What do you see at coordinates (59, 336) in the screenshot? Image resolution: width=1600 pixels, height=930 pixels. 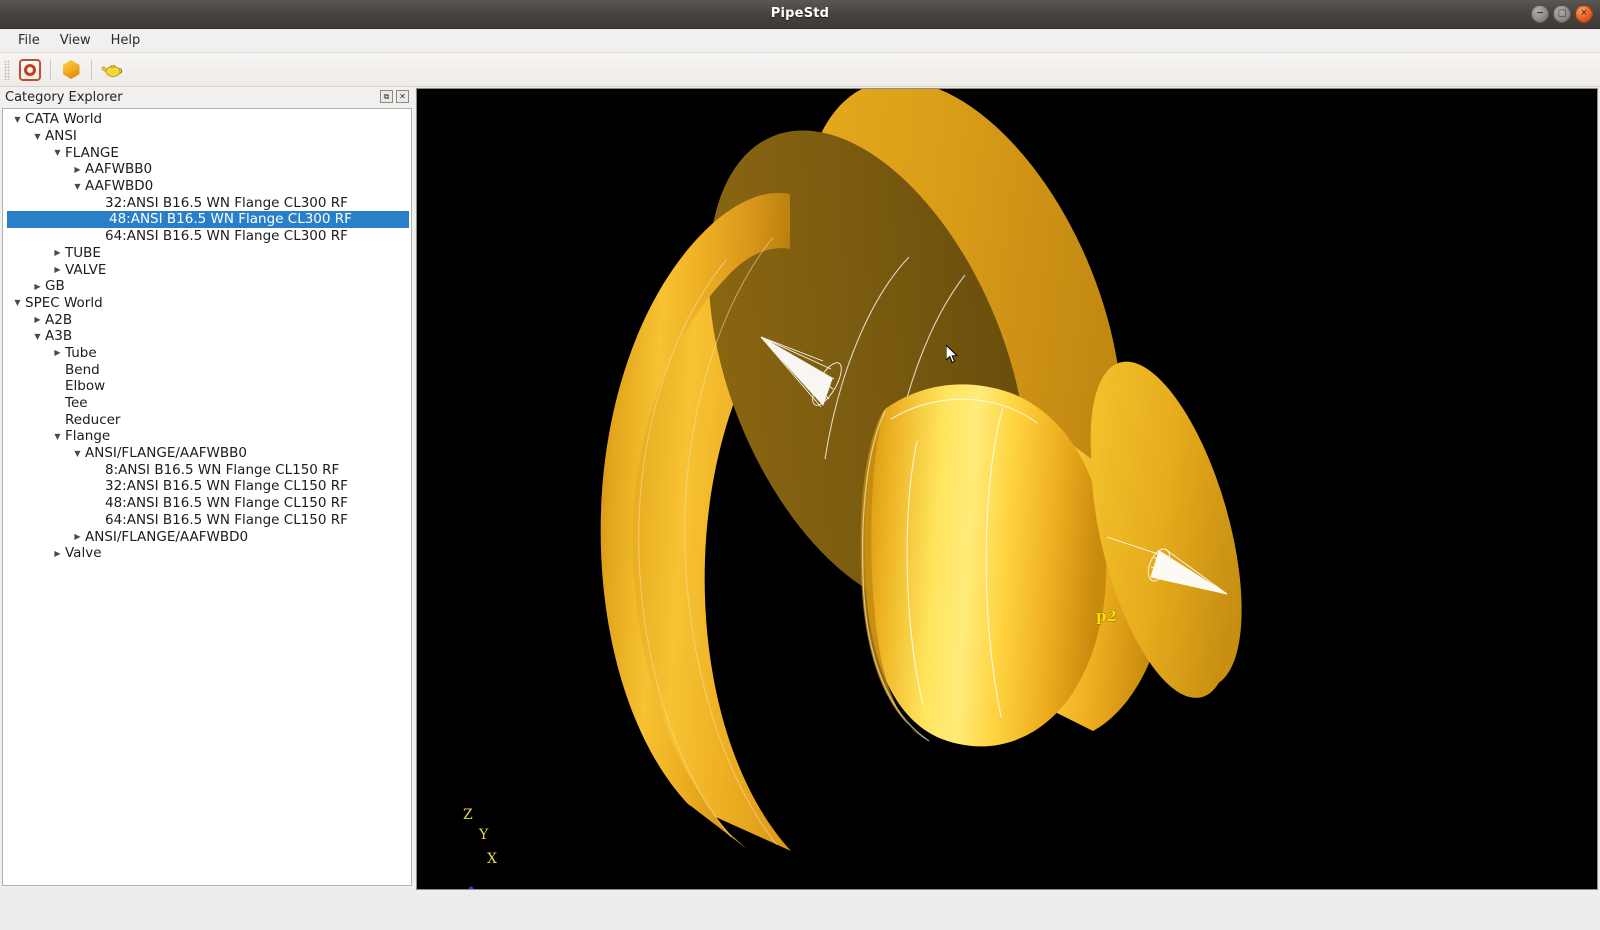 I see `tree-item-label: A3B` at bounding box center [59, 336].